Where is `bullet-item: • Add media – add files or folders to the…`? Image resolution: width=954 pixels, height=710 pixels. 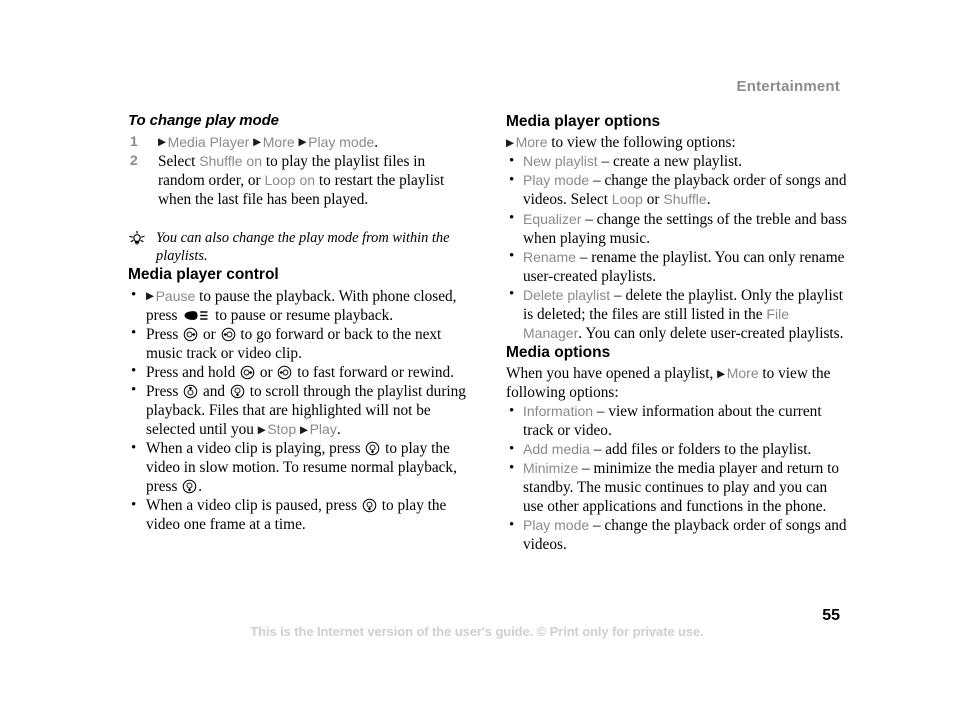 bullet-item: • Add media – add files or folders to the… is located at coordinates (678, 449).